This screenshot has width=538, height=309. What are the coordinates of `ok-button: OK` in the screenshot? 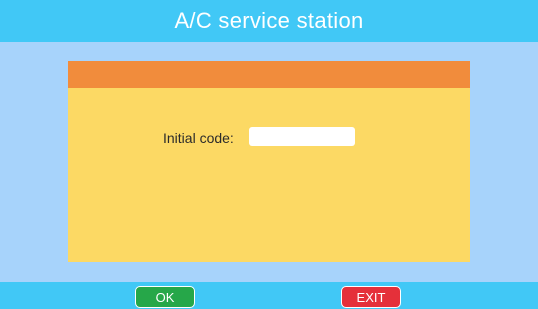 It's located at (165, 297).